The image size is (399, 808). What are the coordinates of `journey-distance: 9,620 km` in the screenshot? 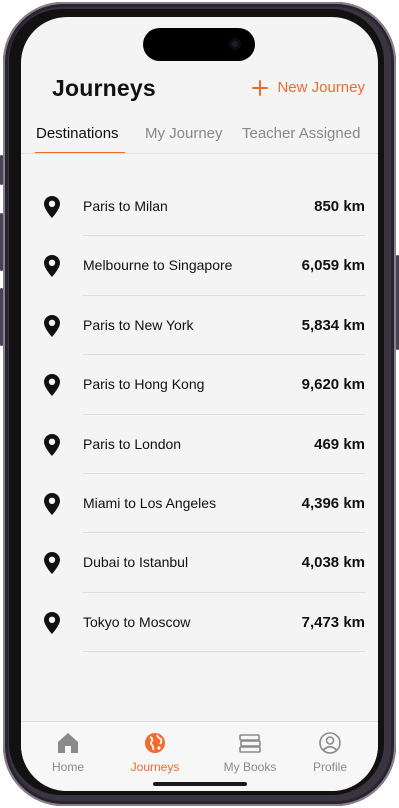 It's located at (333, 385).